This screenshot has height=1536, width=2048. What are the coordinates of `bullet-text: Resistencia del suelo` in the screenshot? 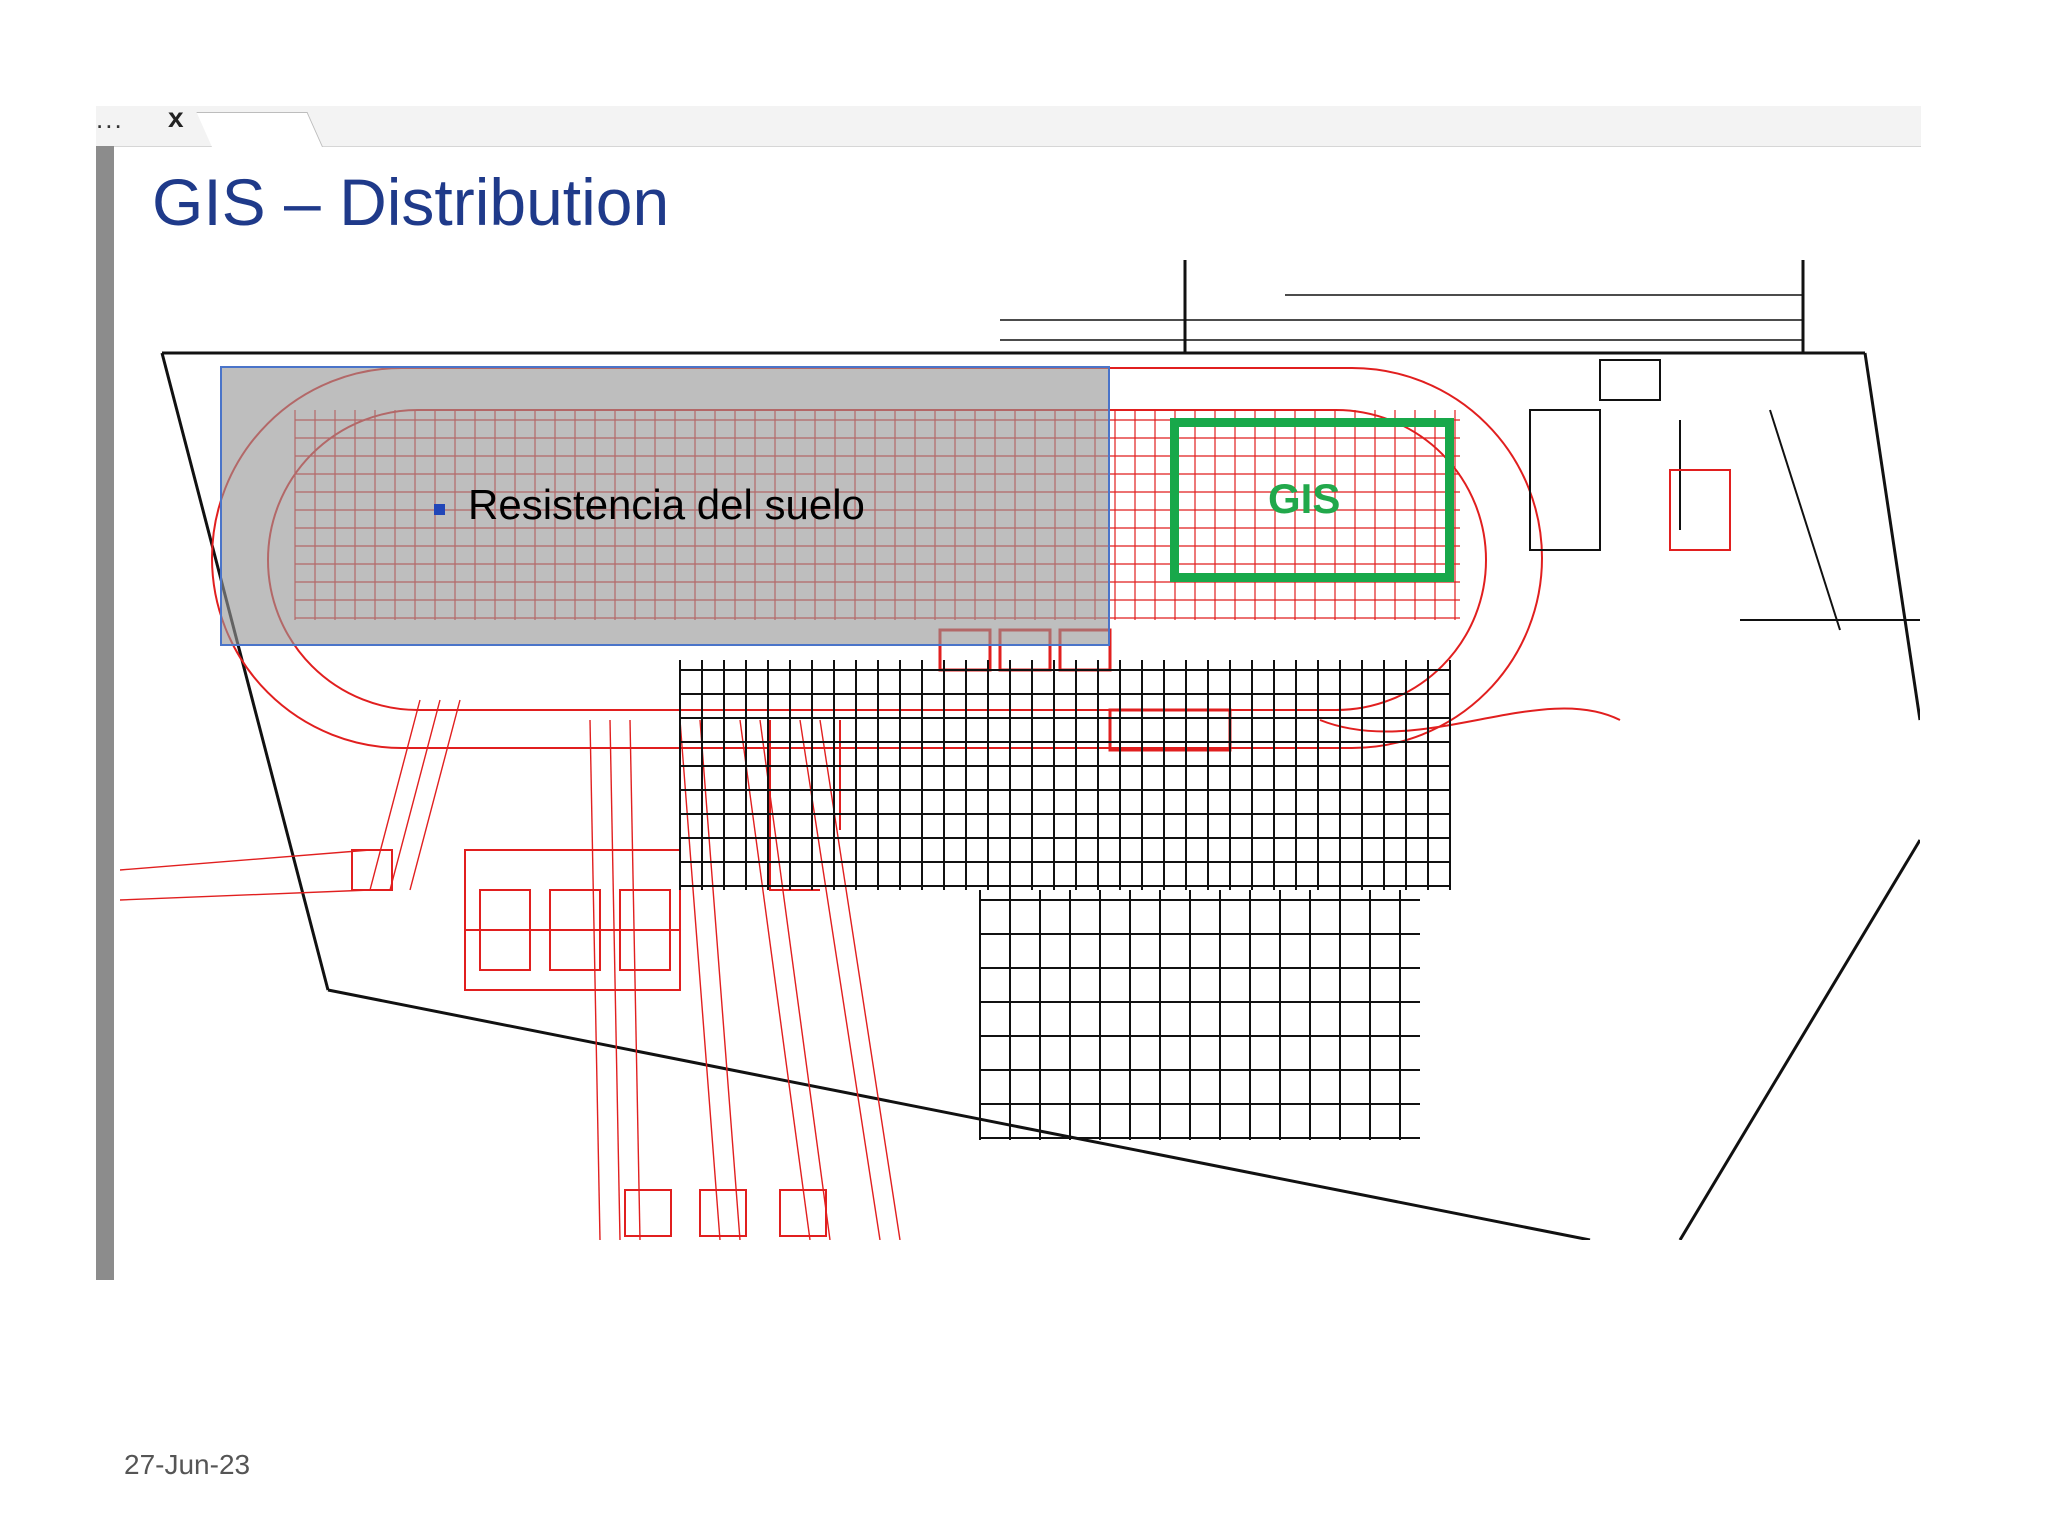 It's located at (666, 504).